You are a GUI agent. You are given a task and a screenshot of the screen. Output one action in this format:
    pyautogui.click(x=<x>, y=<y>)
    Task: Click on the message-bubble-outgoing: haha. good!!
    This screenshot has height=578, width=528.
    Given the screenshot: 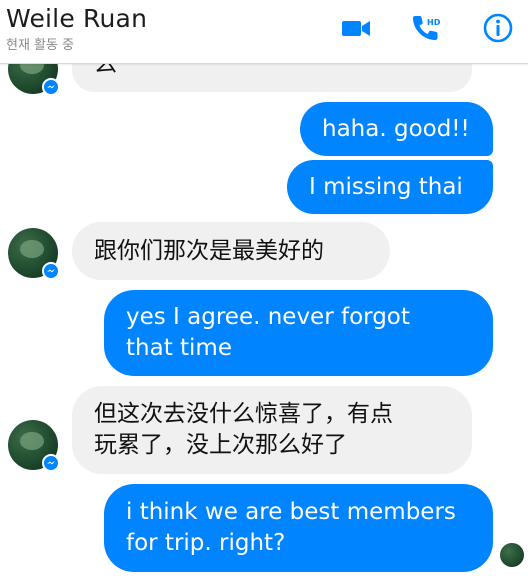 What is the action you would take?
    pyautogui.click(x=396, y=129)
    